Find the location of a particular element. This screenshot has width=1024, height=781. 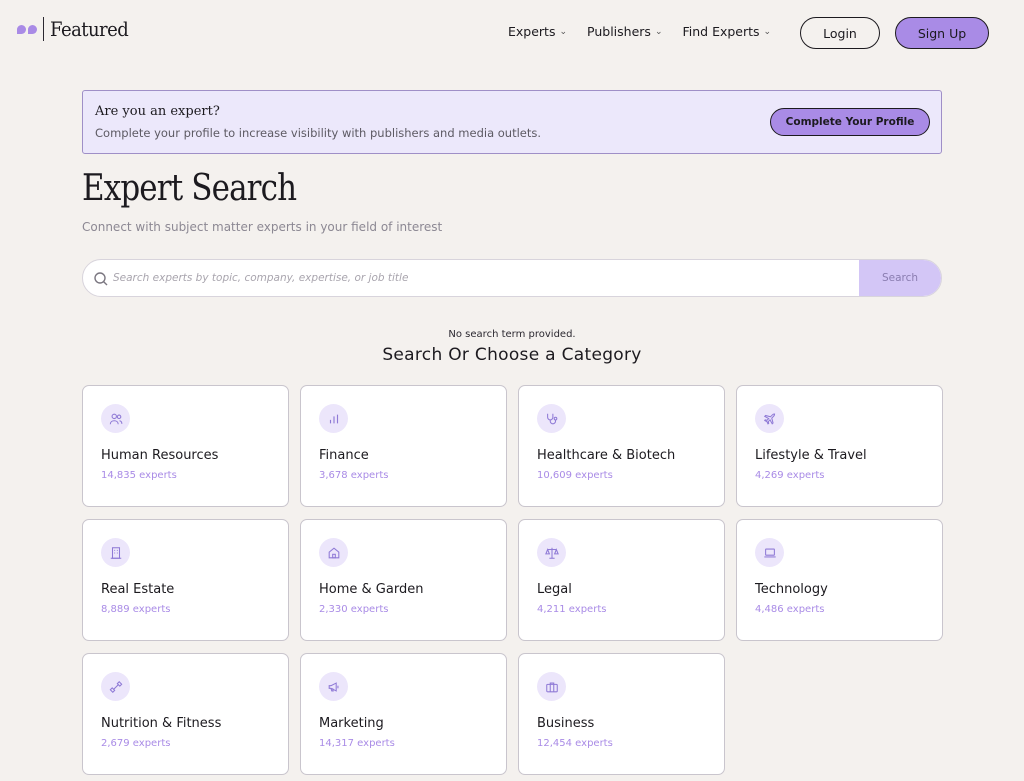

category-name: Healthcare & Biotech is located at coordinates (606, 455).